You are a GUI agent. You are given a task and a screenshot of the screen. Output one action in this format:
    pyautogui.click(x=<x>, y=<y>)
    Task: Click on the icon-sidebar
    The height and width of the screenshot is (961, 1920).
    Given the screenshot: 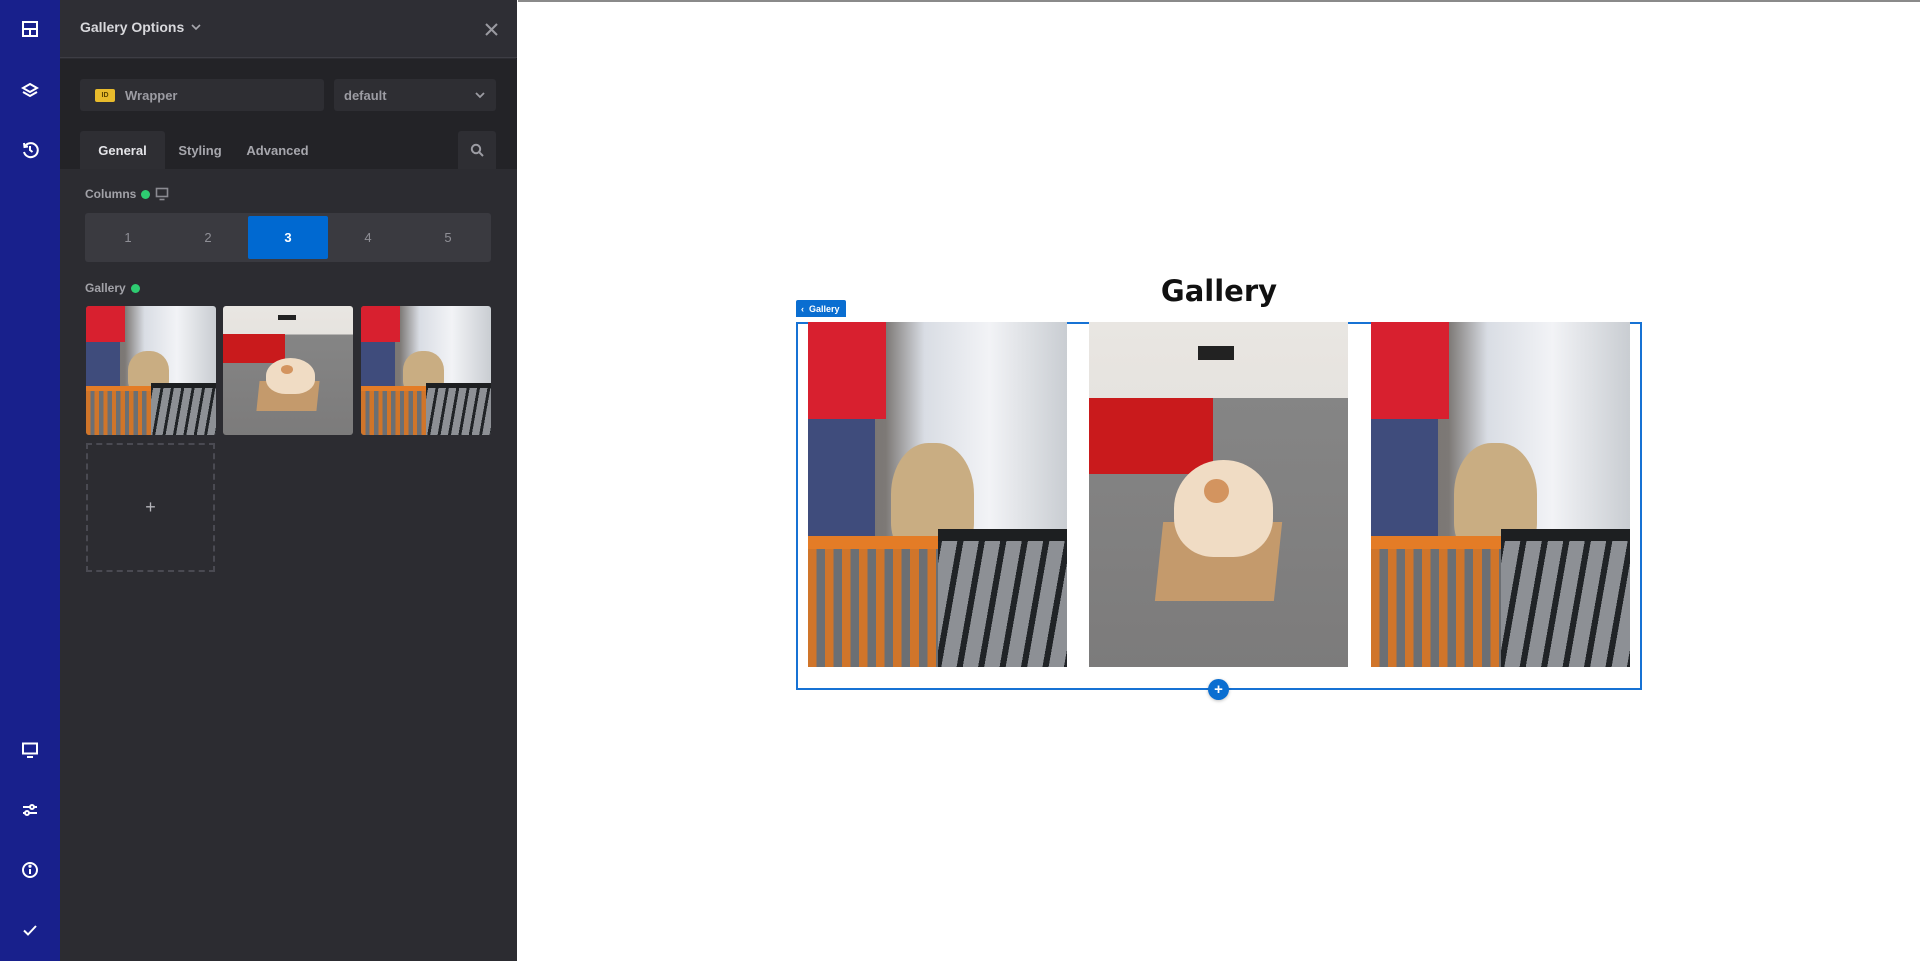 What is the action you would take?
    pyautogui.click(x=30, y=480)
    